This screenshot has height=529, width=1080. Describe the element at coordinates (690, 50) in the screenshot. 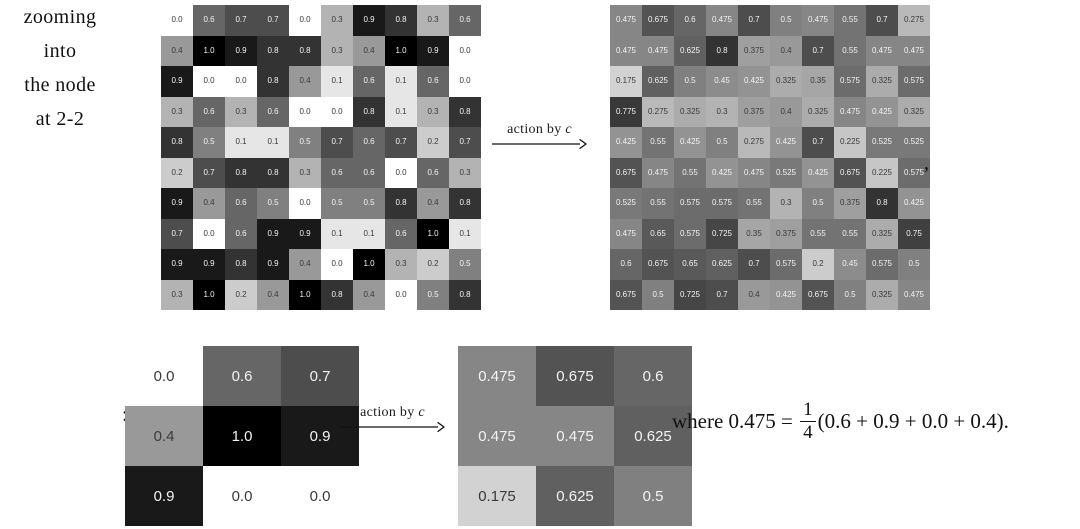

I see `heatmap-cell: 0.625` at that location.